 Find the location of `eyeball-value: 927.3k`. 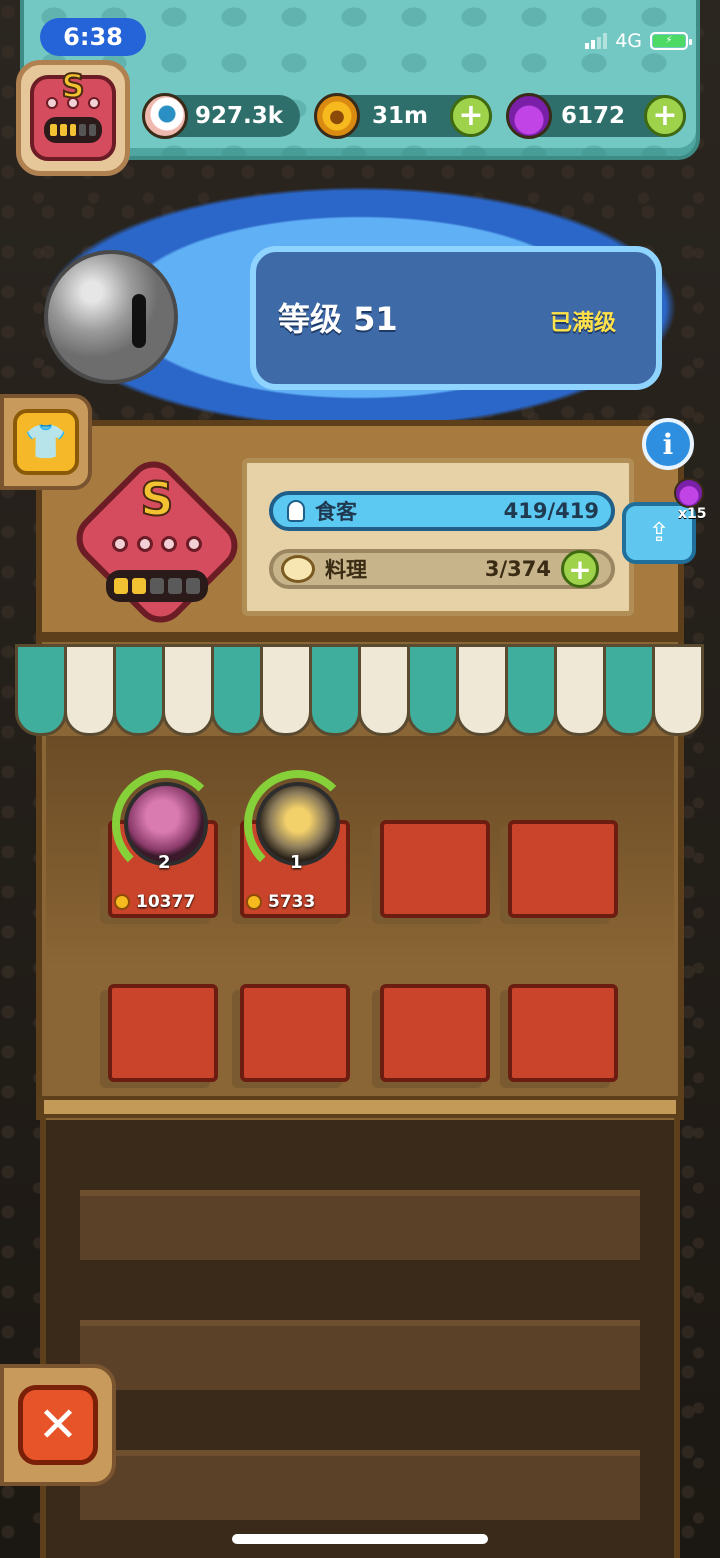

eyeball-value: 927.3k is located at coordinates (239, 116).